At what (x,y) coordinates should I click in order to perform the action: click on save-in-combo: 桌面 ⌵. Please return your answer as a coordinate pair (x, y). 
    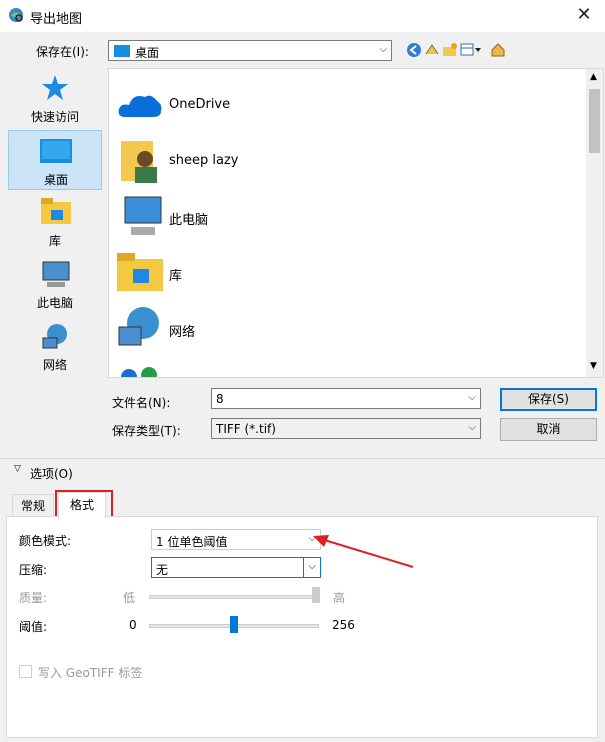
    Looking at the image, I should click on (250, 50).